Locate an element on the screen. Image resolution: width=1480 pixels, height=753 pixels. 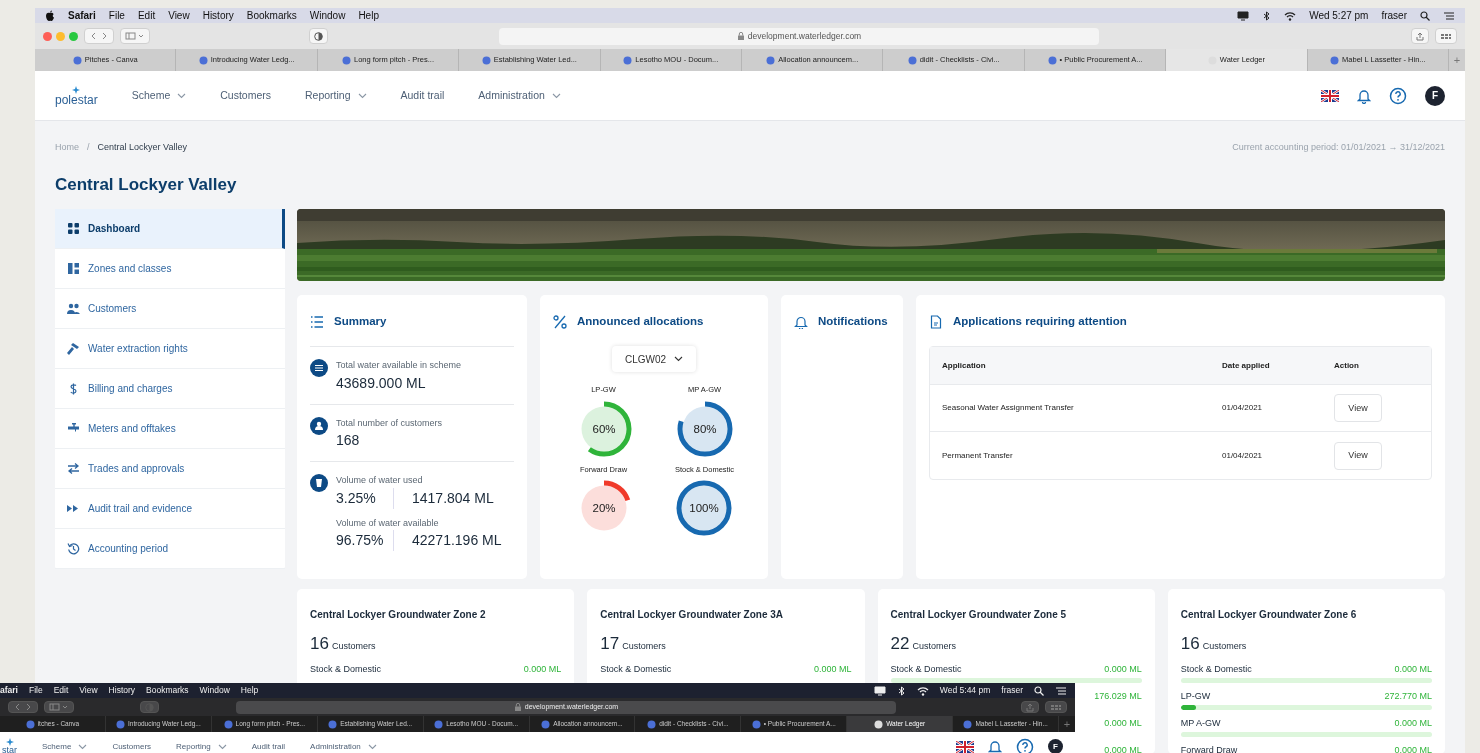
grid-icon is located at coordinates (1446, 36).